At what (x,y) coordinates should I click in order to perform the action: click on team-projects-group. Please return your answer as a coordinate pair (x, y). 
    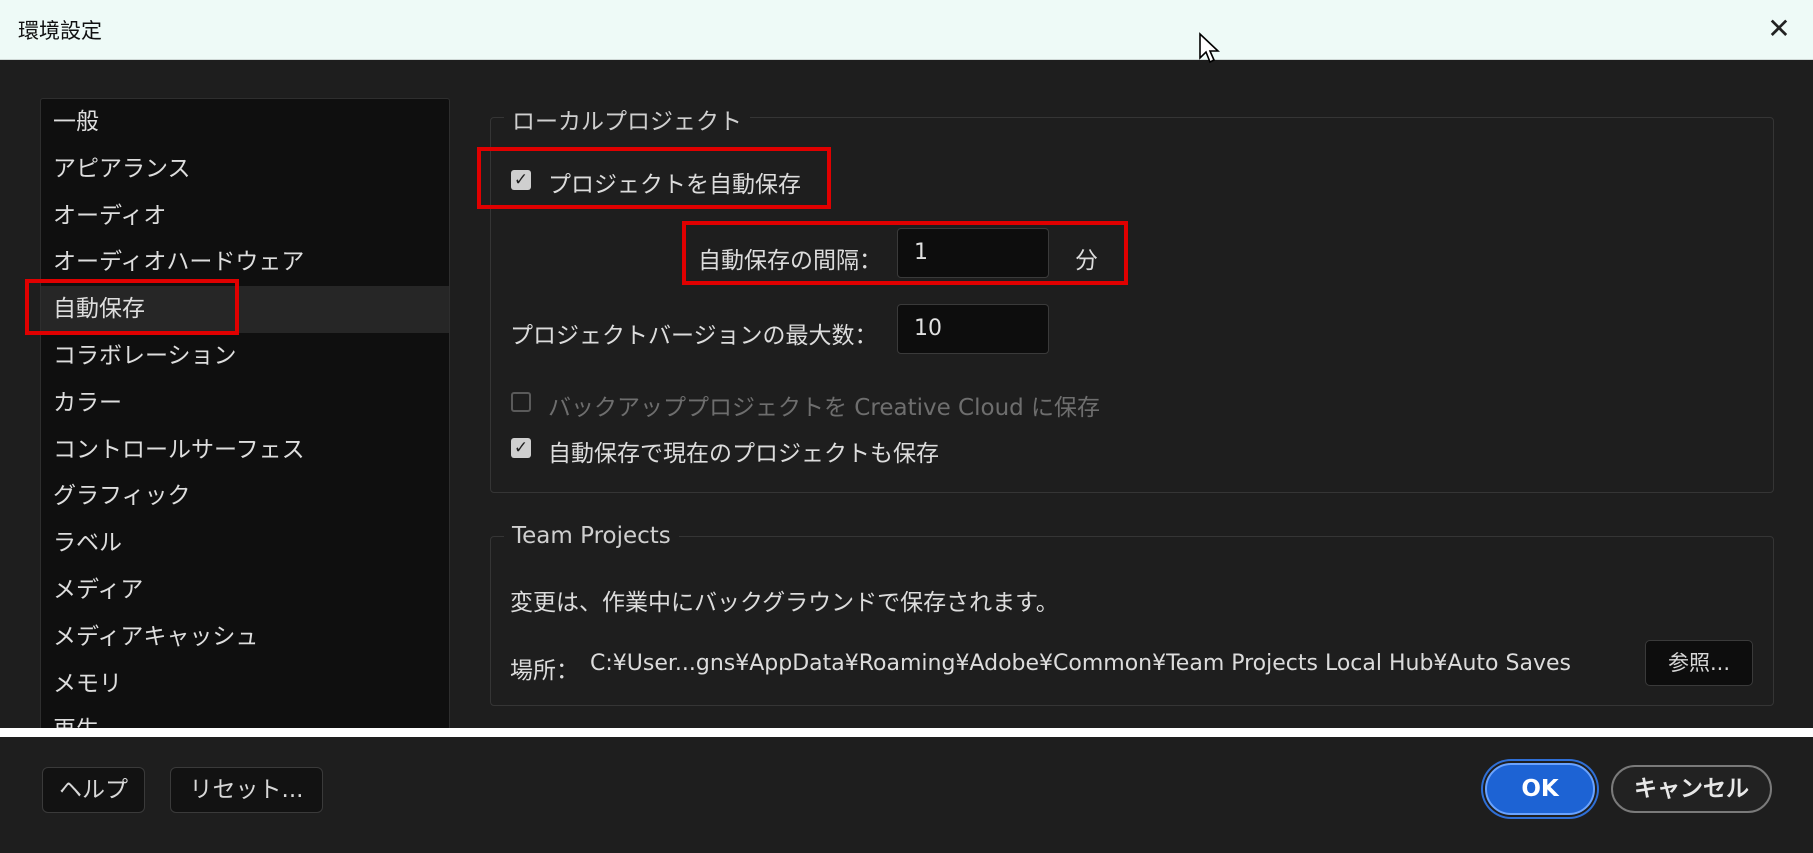
    Looking at the image, I should click on (1132, 621).